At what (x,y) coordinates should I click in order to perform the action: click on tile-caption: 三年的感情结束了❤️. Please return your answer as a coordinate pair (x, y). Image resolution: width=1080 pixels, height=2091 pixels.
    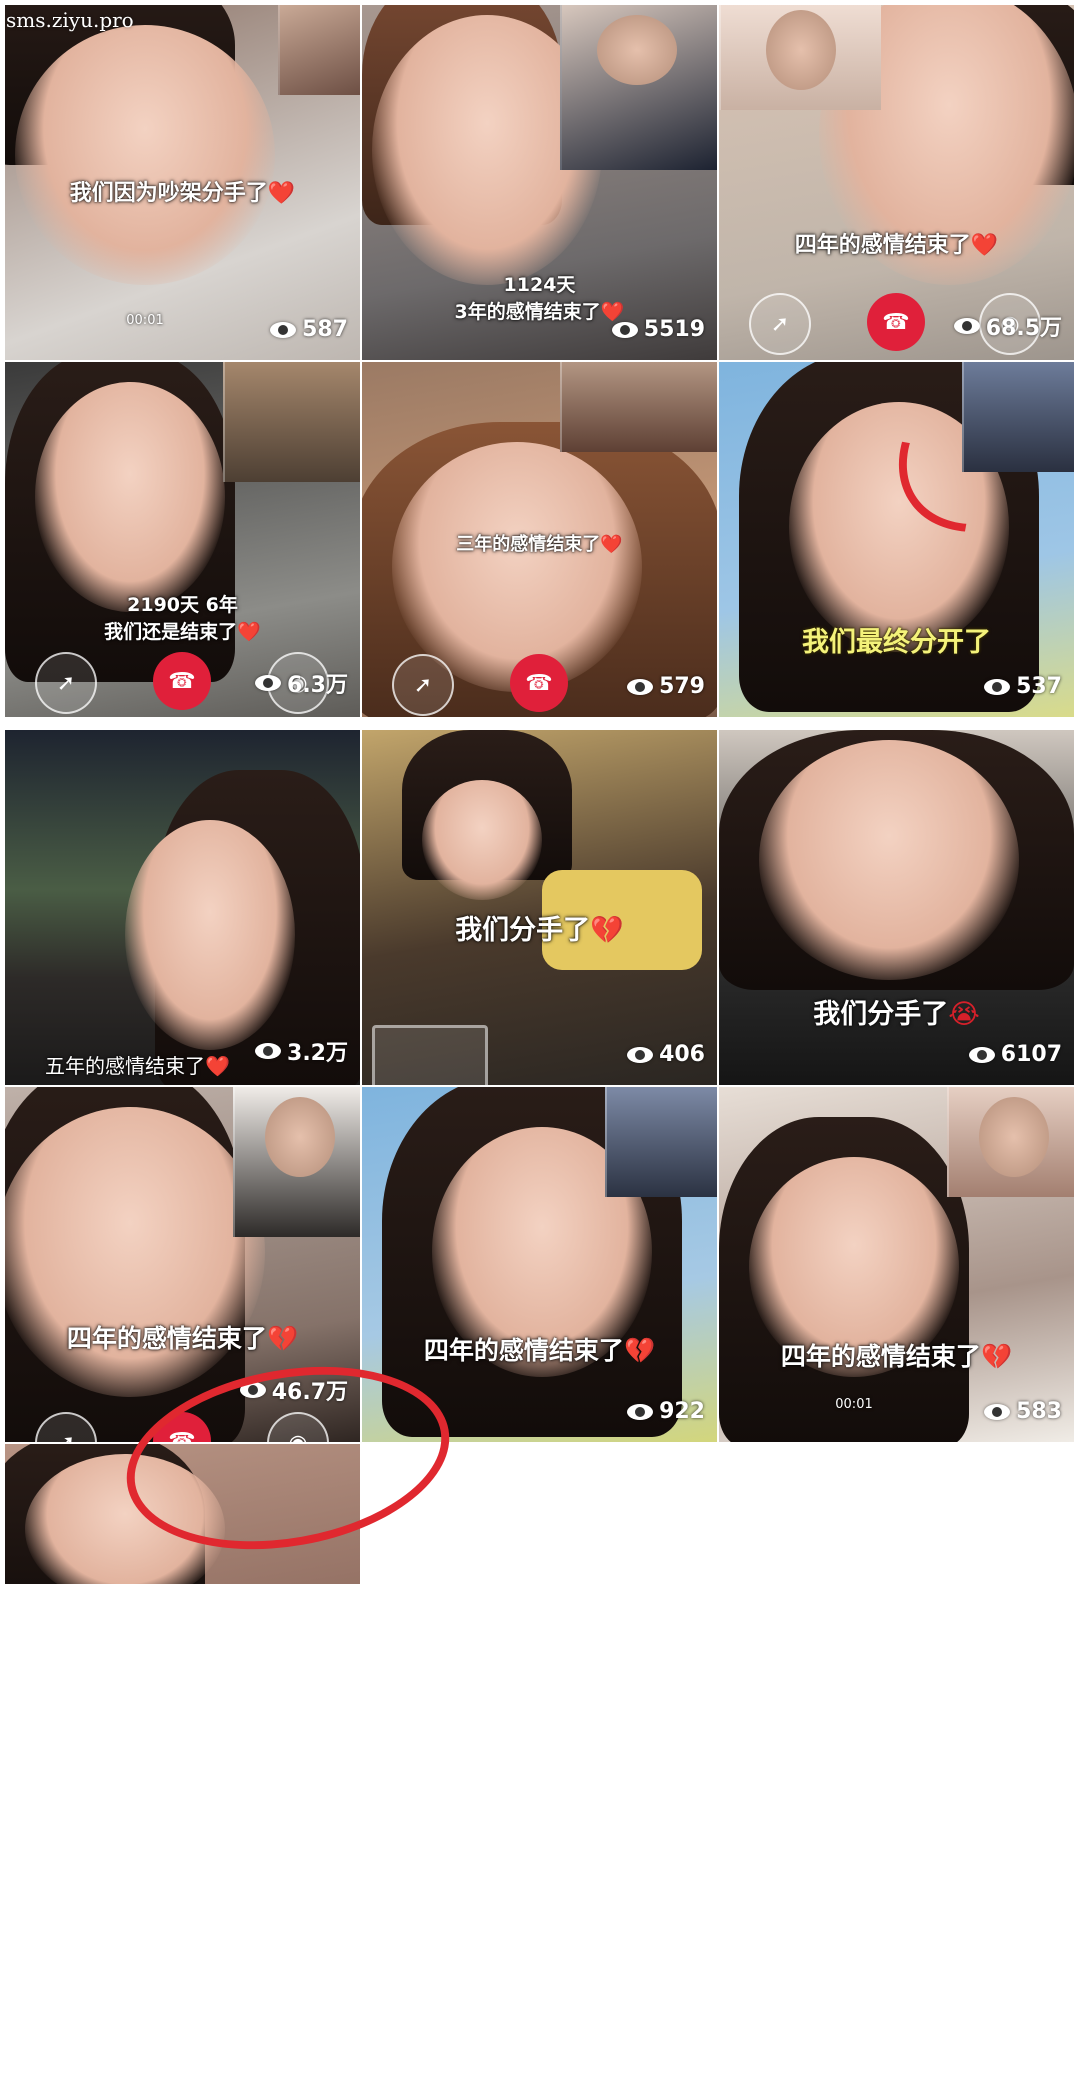
    Looking at the image, I should click on (539, 544).